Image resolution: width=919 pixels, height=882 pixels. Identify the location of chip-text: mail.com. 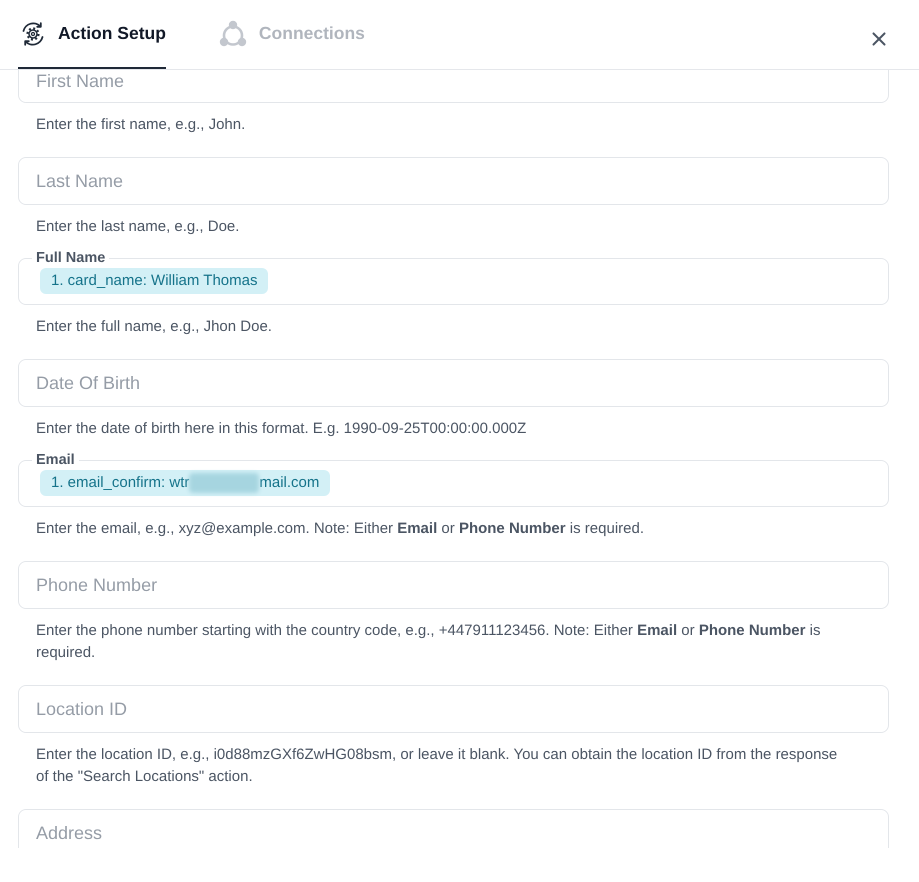
(289, 482).